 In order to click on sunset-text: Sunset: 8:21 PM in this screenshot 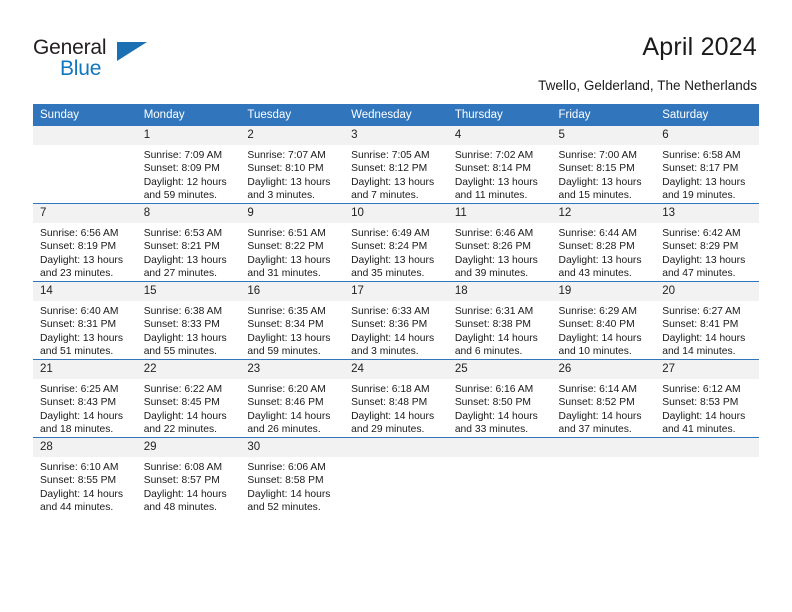, I will do `click(181, 247)`.